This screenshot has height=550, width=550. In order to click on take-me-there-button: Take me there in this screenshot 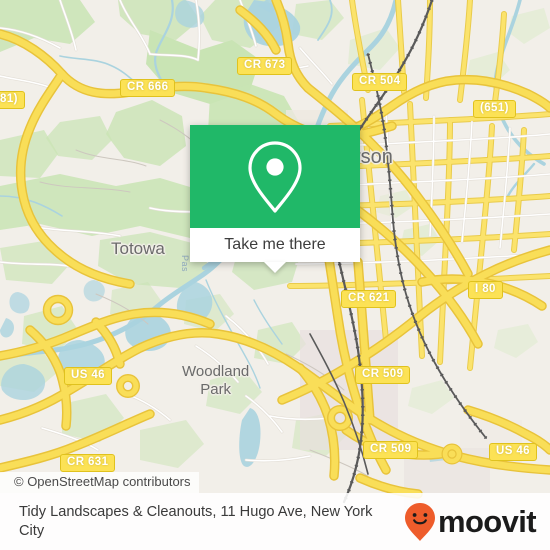, I will do `click(275, 250)`.